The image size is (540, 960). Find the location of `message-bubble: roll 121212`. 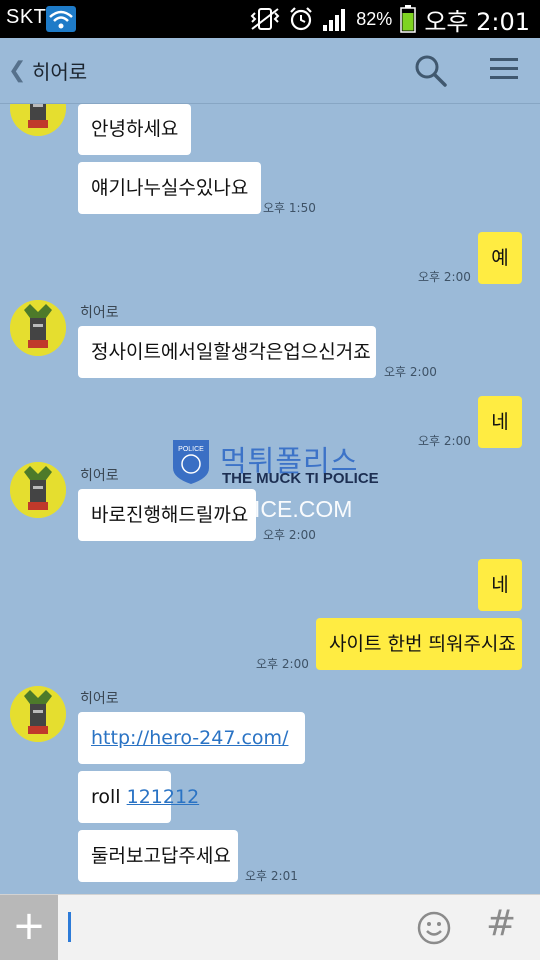

message-bubble: roll 121212 is located at coordinates (138, 797).